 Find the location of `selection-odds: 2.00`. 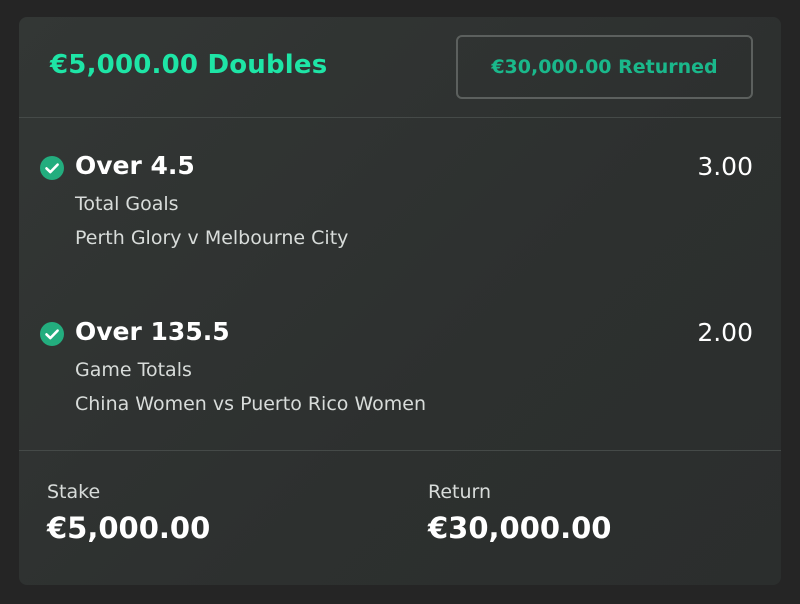

selection-odds: 2.00 is located at coordinates (725, 332).